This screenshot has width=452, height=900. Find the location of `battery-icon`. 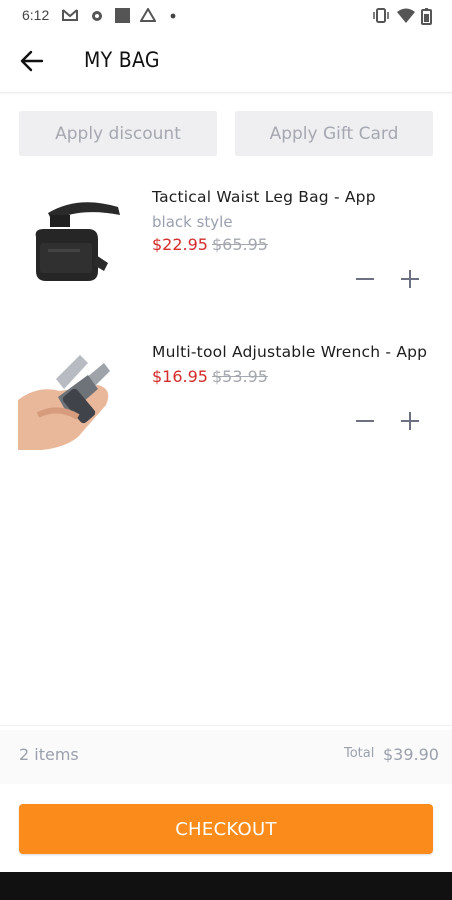

battery-icon is located at coordinates (426, 16).